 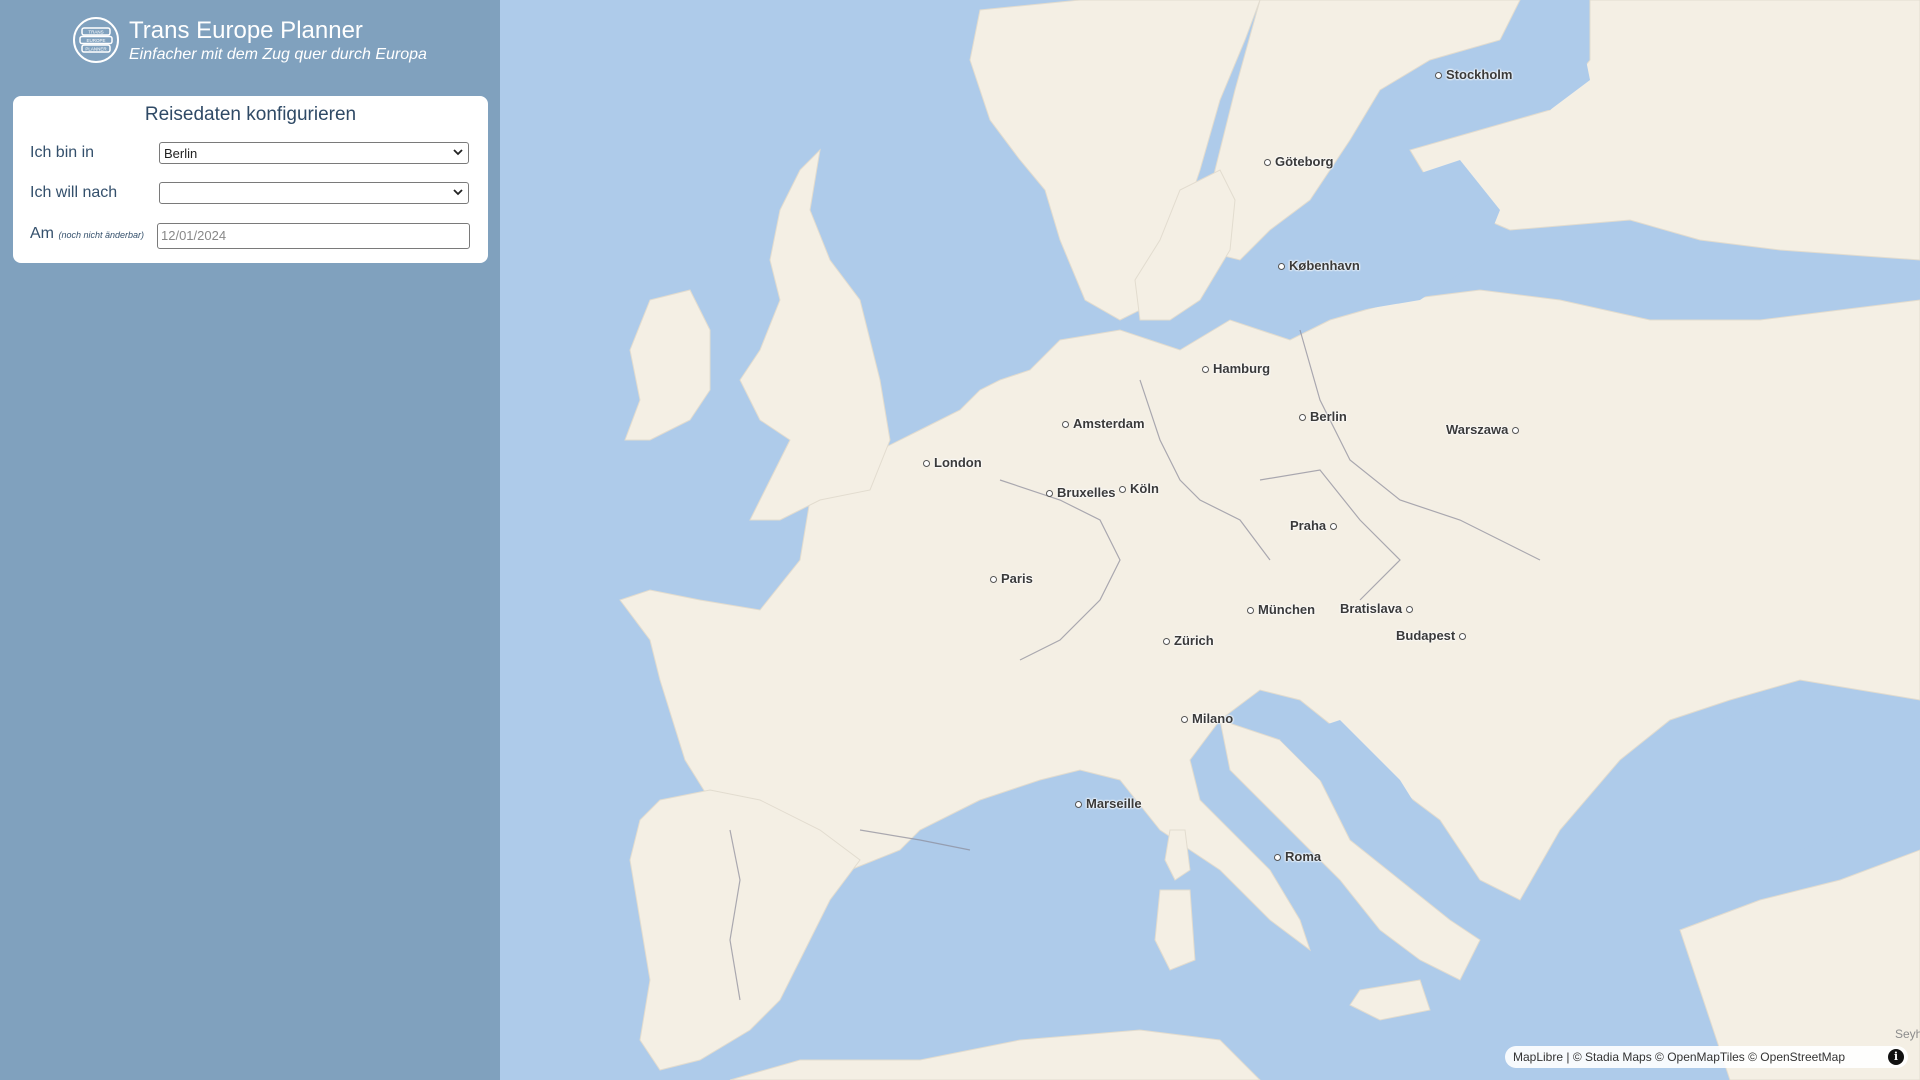 I want to click on city-label-budapest: Budapest, so click(x=1431, y=635).